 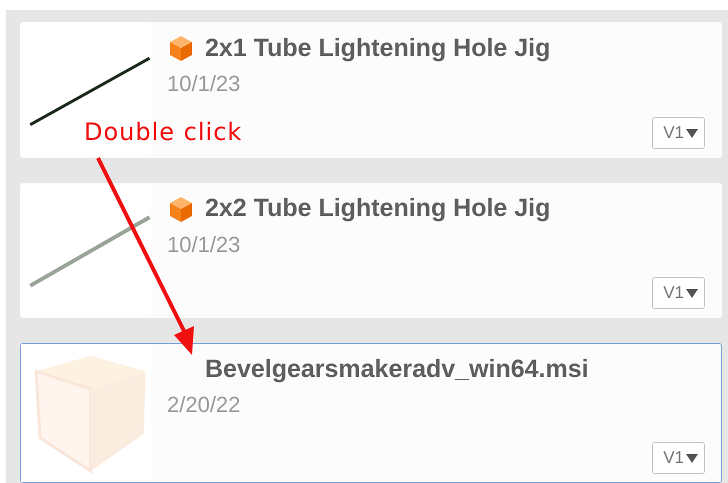 I want to click on file-title: 2x1 Tube Lightening Hole Jig, so click(x=377, y=48).